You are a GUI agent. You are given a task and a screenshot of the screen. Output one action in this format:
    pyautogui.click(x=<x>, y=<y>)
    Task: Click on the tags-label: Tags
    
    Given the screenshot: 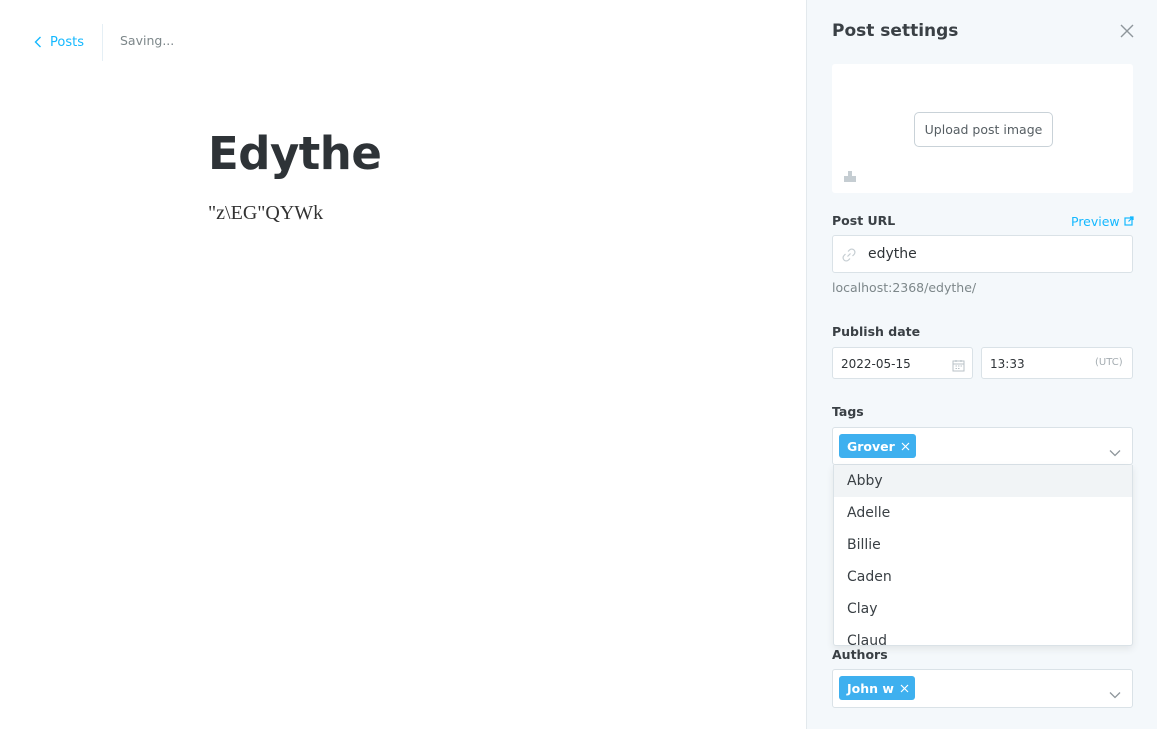 What is the action you would take?
    pyautogui.click(x=848, y=411)
    